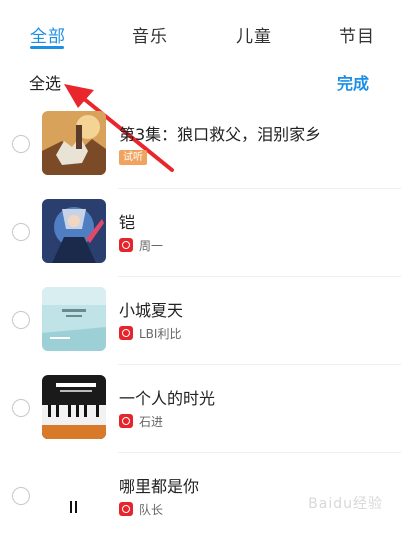 The image size is (401, 541). Describe the element at coordinates (345, 504) in the screenshot. I see `watermark: Baidu经验` at that location.